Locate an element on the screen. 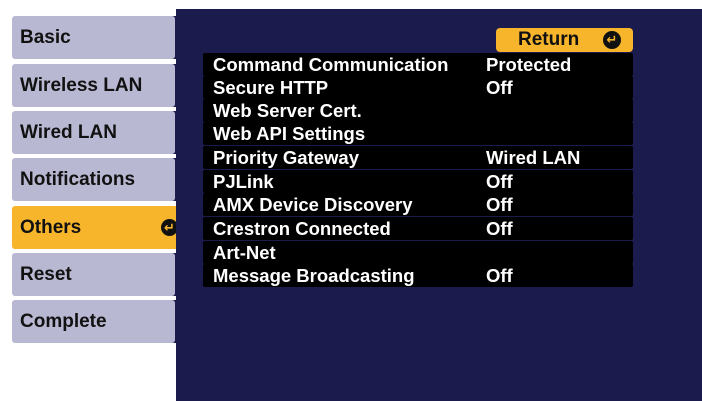 The image size is (702, 401). setting-label: Command Communication is located at coordinates (331, 64).